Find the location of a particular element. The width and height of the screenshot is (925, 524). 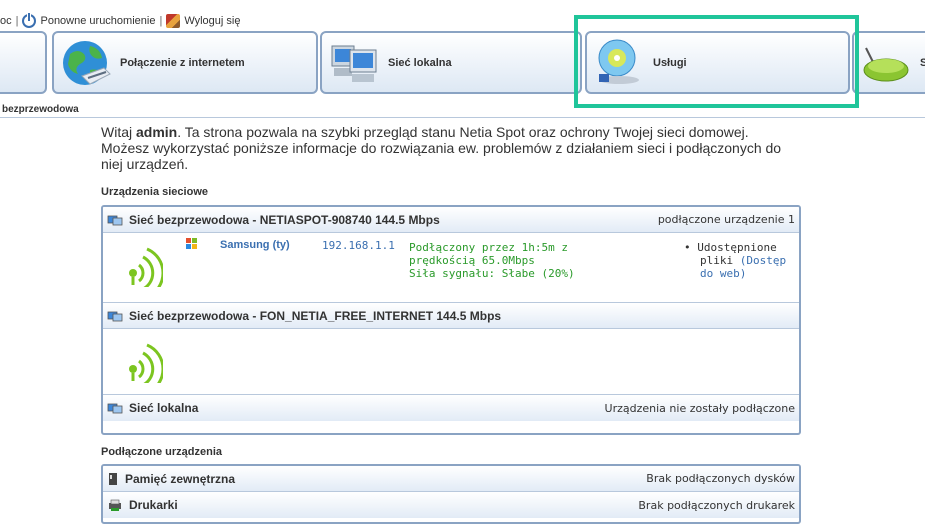

section-title-network: Urządzenia sieciowe is located at coordinates (154, 192).